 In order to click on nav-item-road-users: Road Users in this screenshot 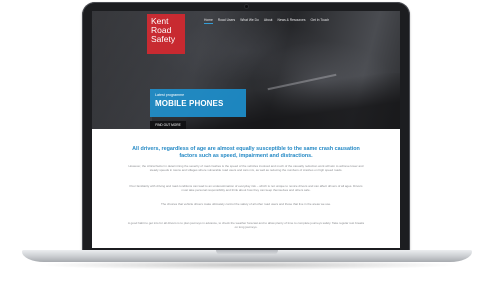, I will do `click(226, 21)`.